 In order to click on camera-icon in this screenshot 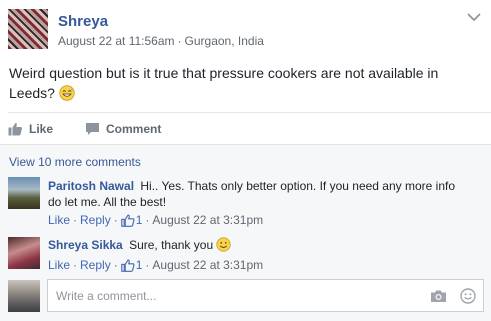, I will do `click(438, 296)`.